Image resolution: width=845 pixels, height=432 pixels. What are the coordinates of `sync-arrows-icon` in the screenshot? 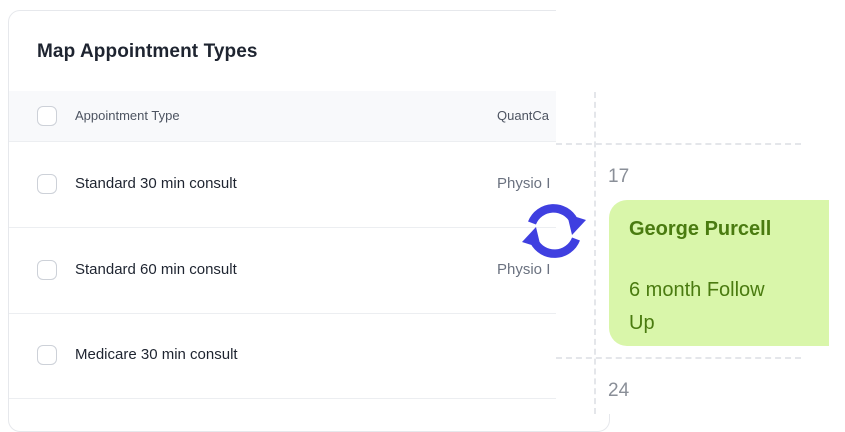 It's located at (554, 231).